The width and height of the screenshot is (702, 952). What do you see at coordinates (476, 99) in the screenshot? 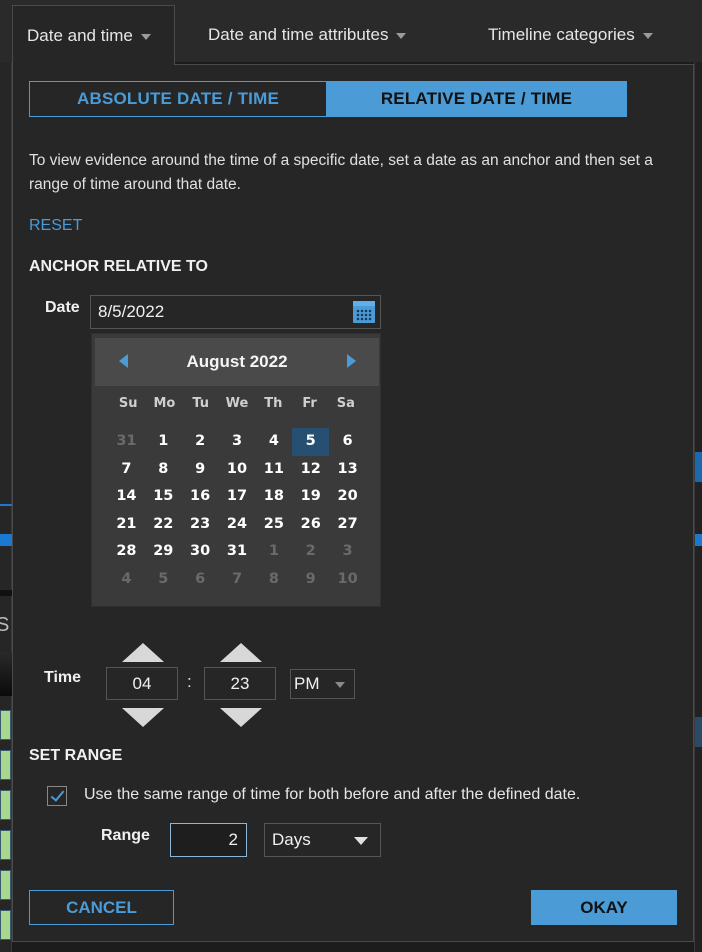
I see `relative-date-time-button: RELATIVE DATE / TIME` at bounding box center [476, 99].